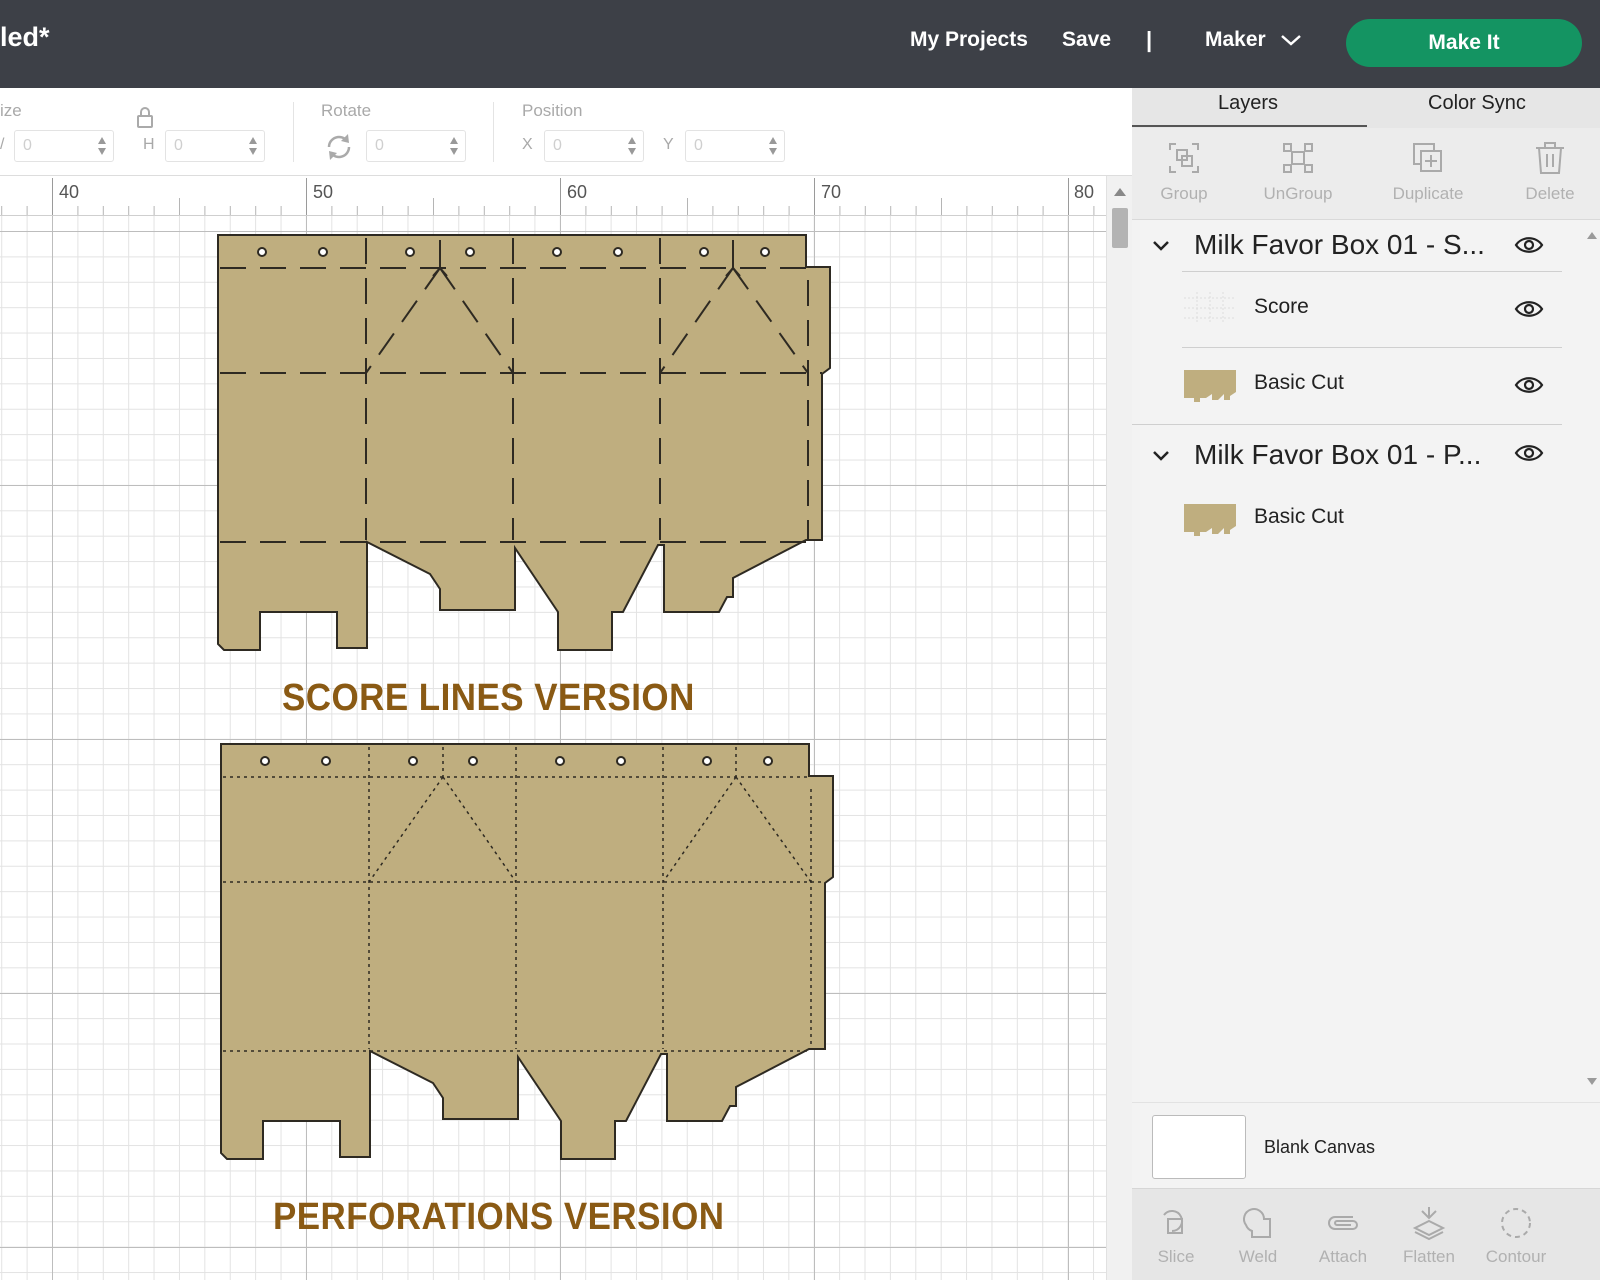  I want to click on paperclip-icon, so click(1343, 1223).